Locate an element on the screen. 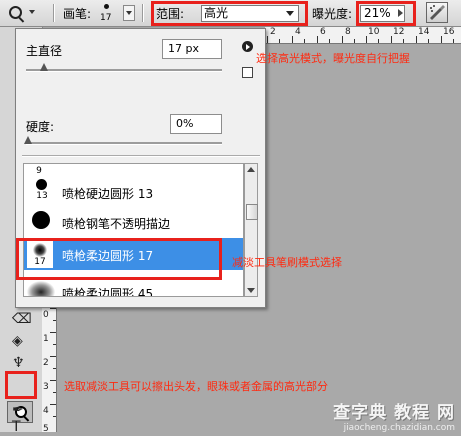  scroll-up-icon is located at coordinates (251, 169).